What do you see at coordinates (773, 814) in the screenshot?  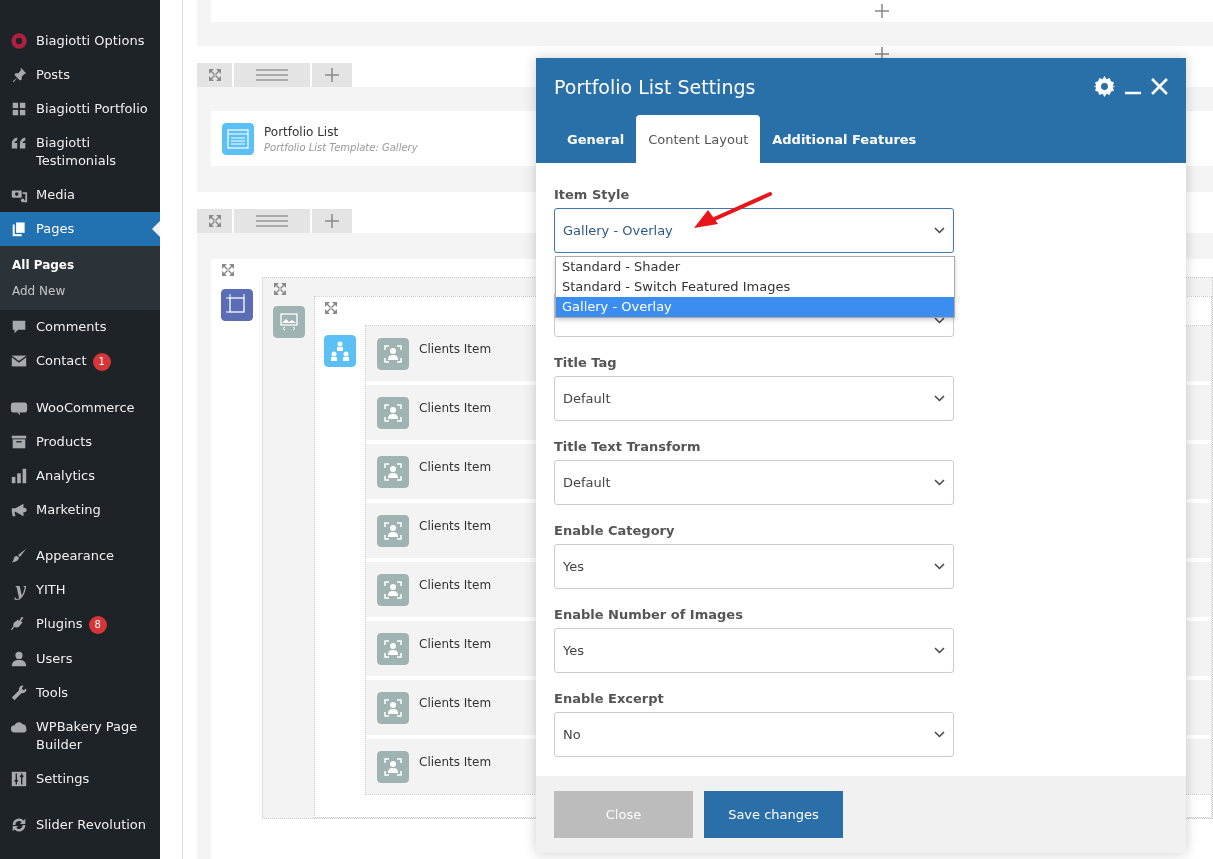 I see `save-button: Save changes` at bounding box center [773, 814].